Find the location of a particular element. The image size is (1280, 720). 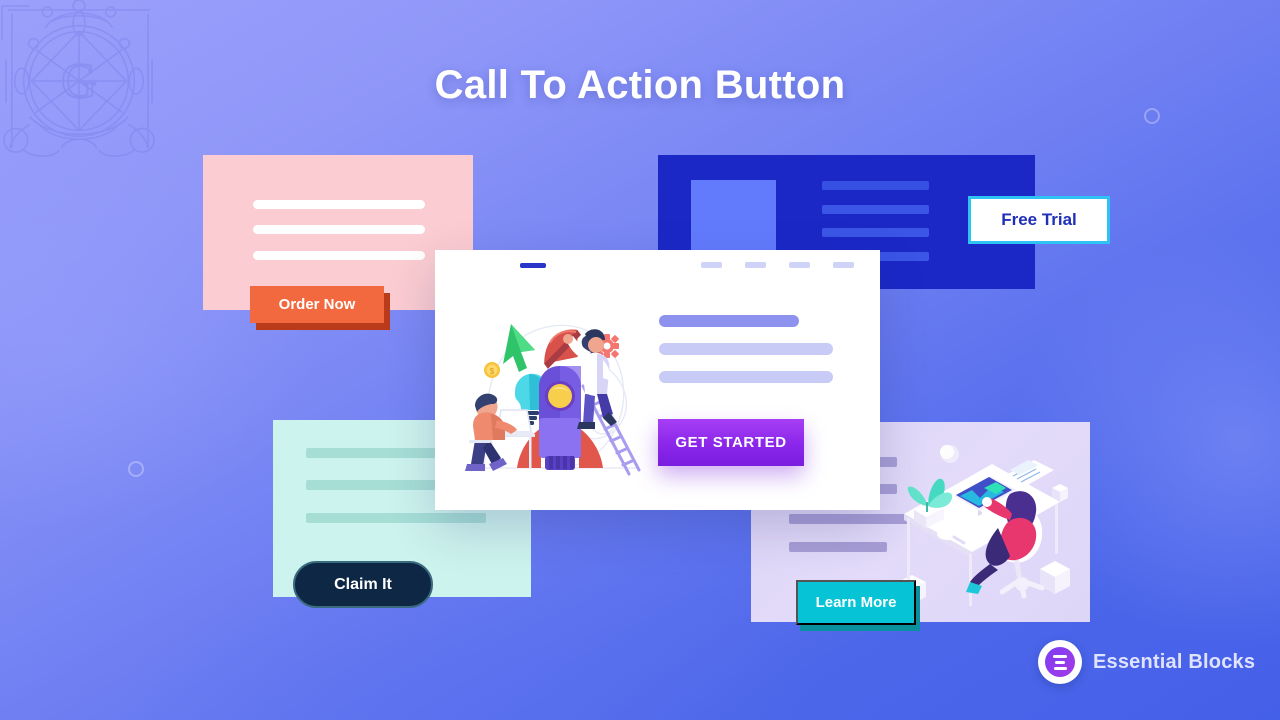

logo-glyph is located at coordinates (1060, 662).